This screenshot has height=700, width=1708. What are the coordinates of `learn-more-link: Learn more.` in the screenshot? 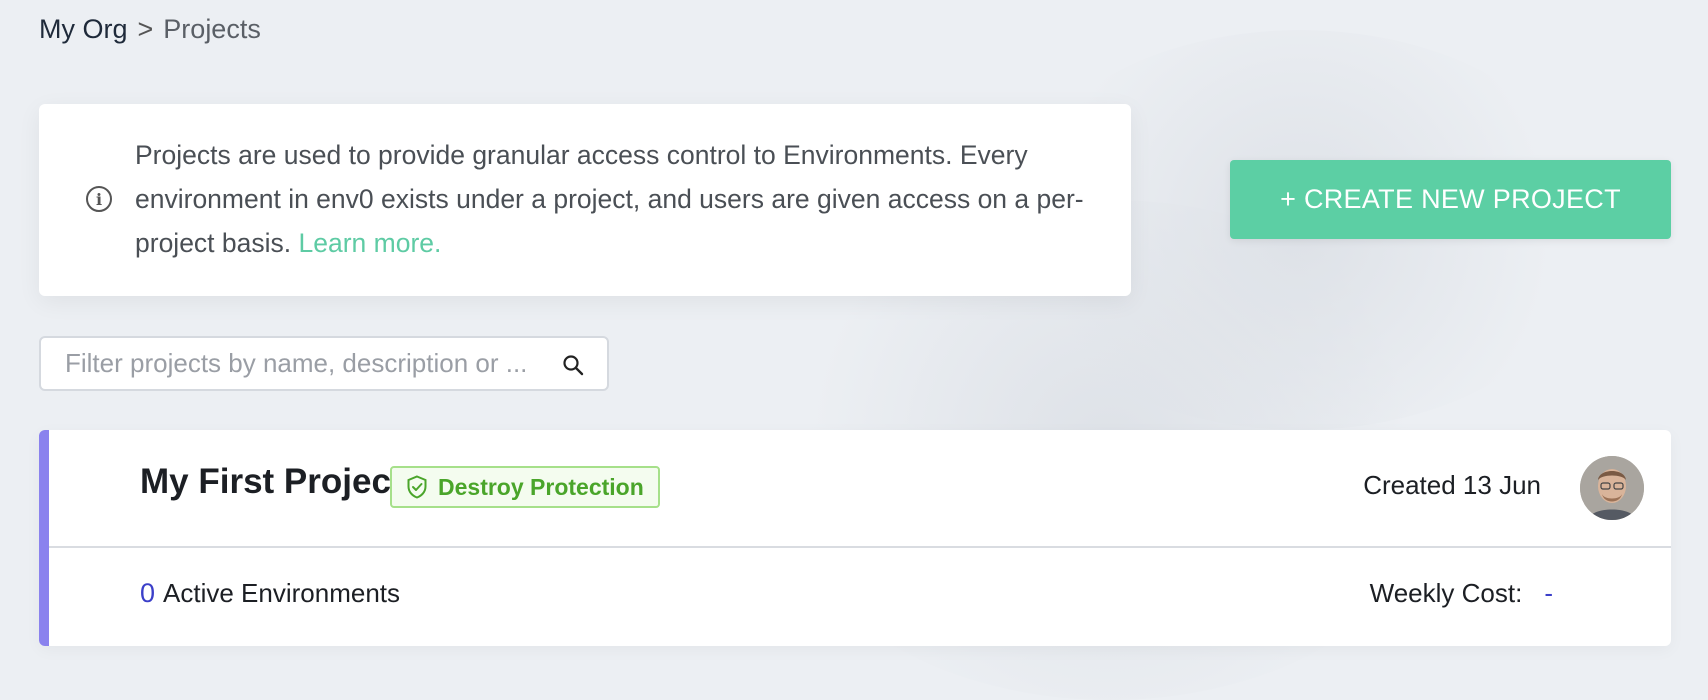 It's located at (370, 243).